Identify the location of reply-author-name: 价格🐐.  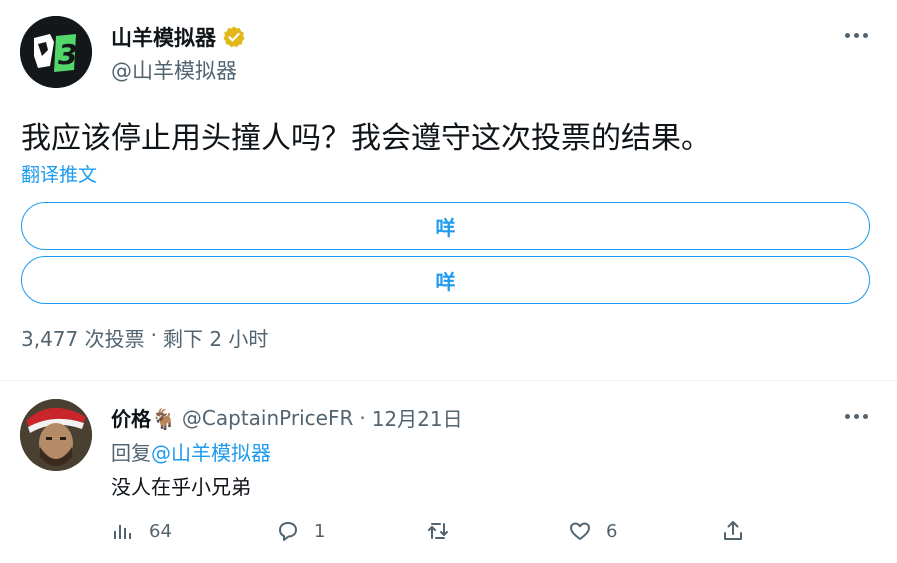
(143, 417).